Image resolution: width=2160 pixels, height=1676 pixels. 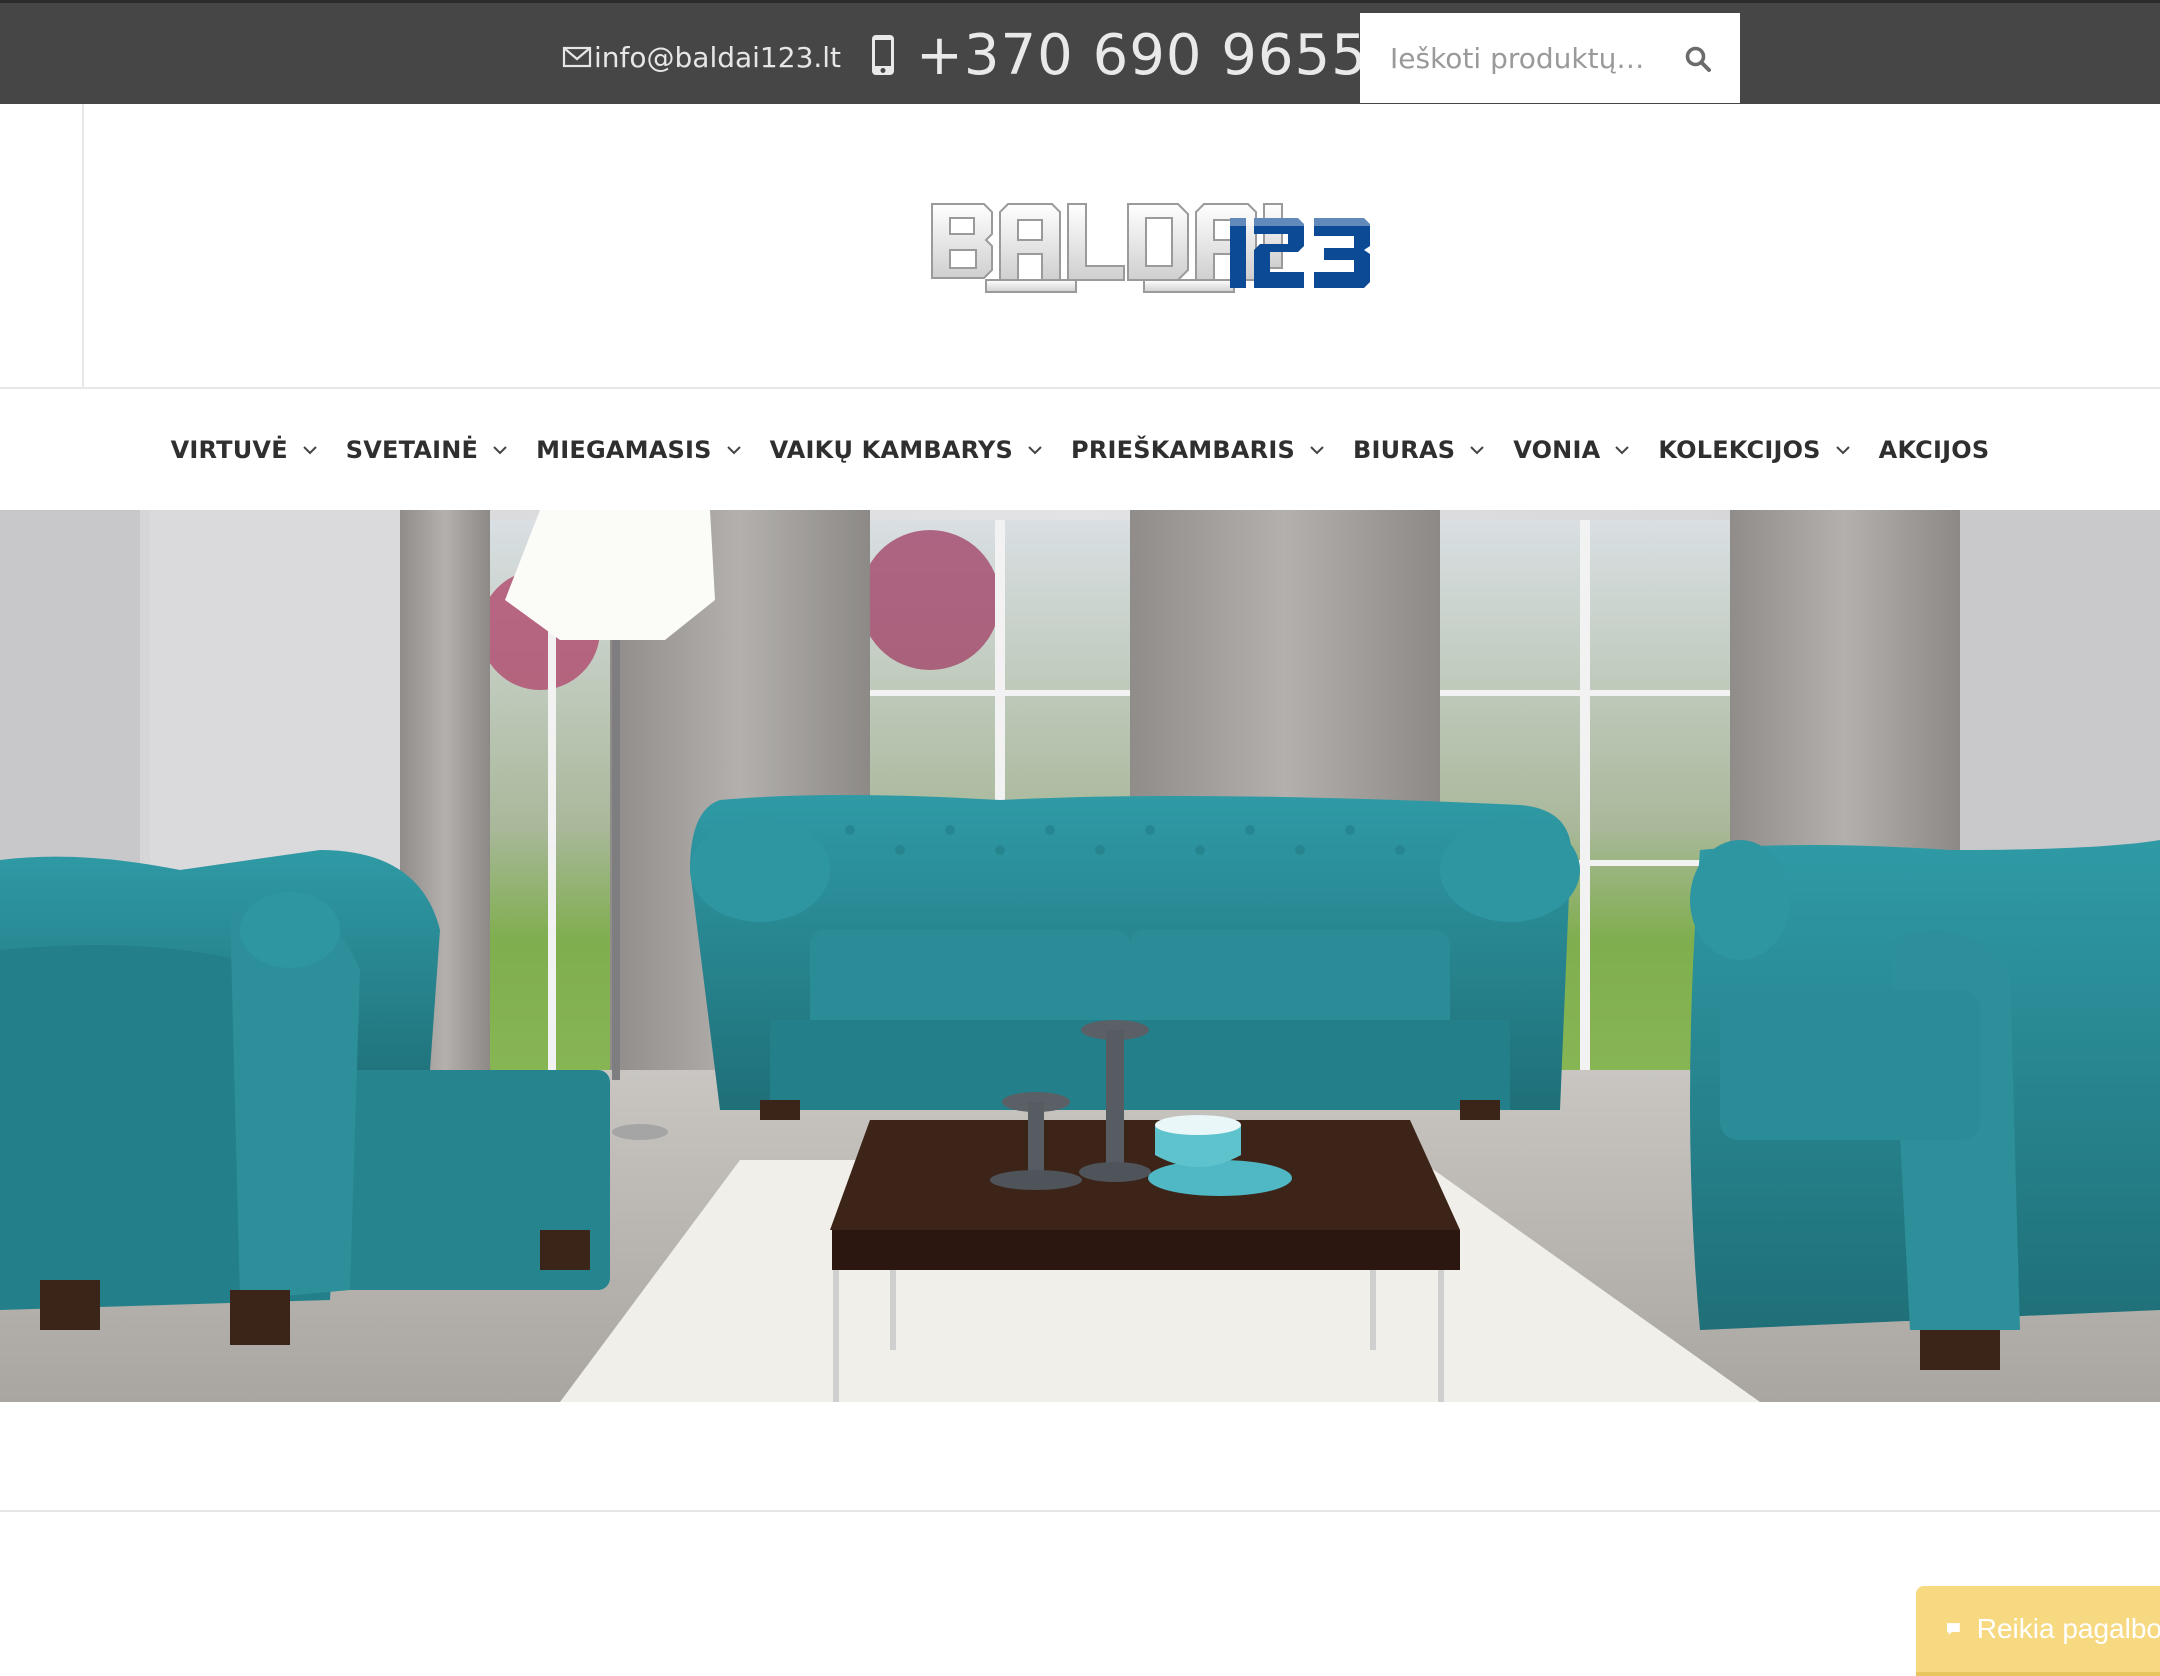 What do you see at coordinates (412, 449) in the screenshot?
I see `nav-label: SVETAINĖ` at bounding box center [412, 449].